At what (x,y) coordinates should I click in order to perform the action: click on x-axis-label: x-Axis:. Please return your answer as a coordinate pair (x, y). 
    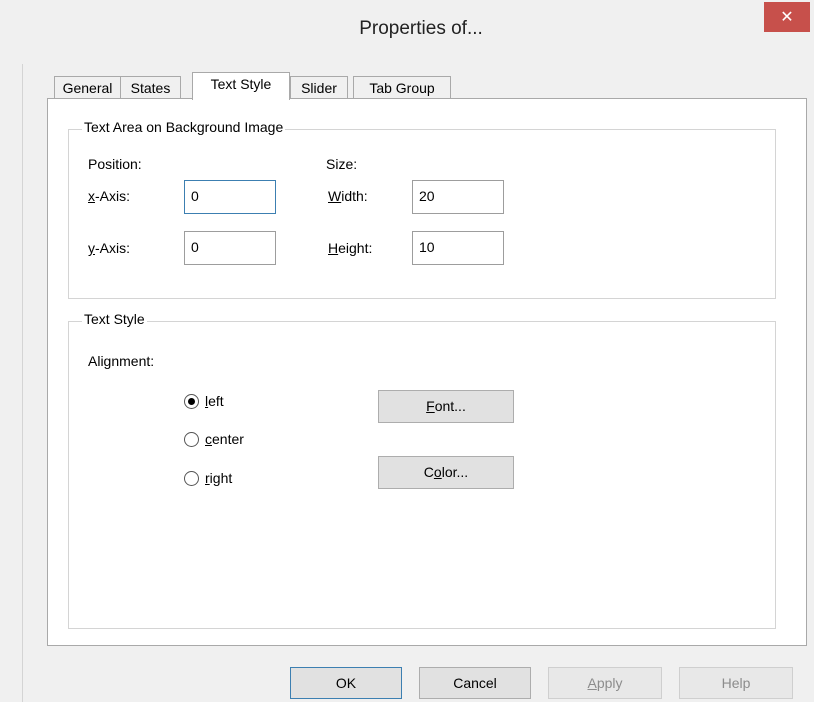
    Looking at the image, I should click on (109, 196).